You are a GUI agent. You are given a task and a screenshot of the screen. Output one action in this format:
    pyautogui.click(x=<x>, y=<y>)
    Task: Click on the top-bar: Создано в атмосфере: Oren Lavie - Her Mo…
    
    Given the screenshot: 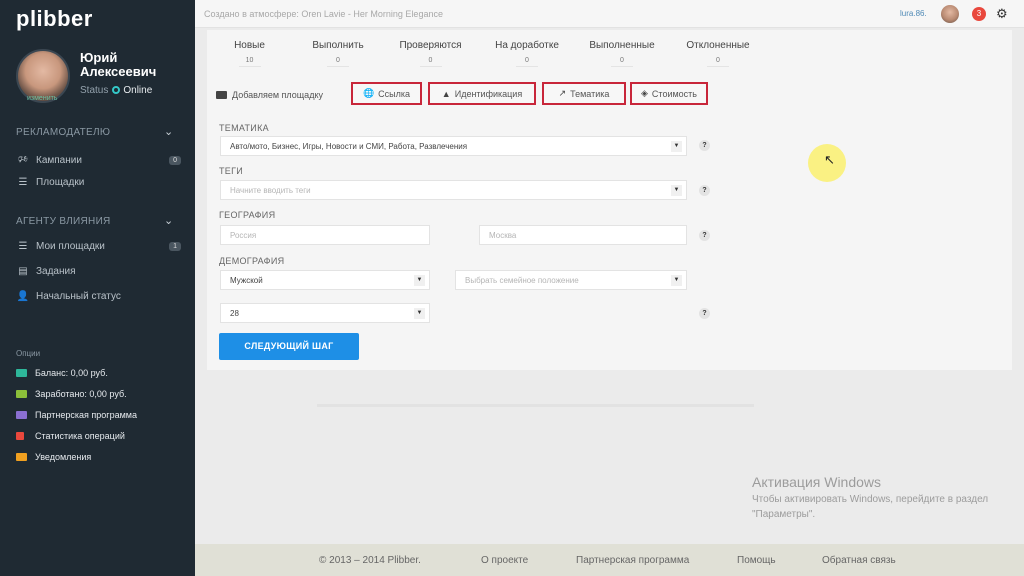 What is the action you would take?
    pyautogui.click(x=609, y=14)
    